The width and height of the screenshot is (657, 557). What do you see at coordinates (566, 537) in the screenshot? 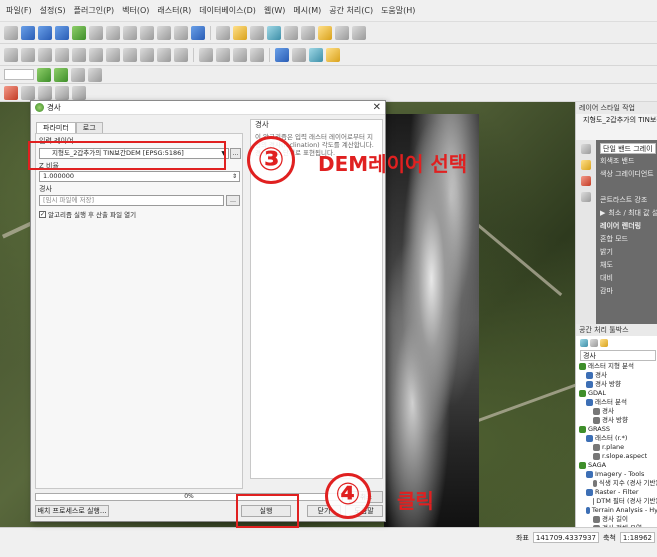
I see `coordinate-field: 141709.4337937` at bounding box center [566, 537].